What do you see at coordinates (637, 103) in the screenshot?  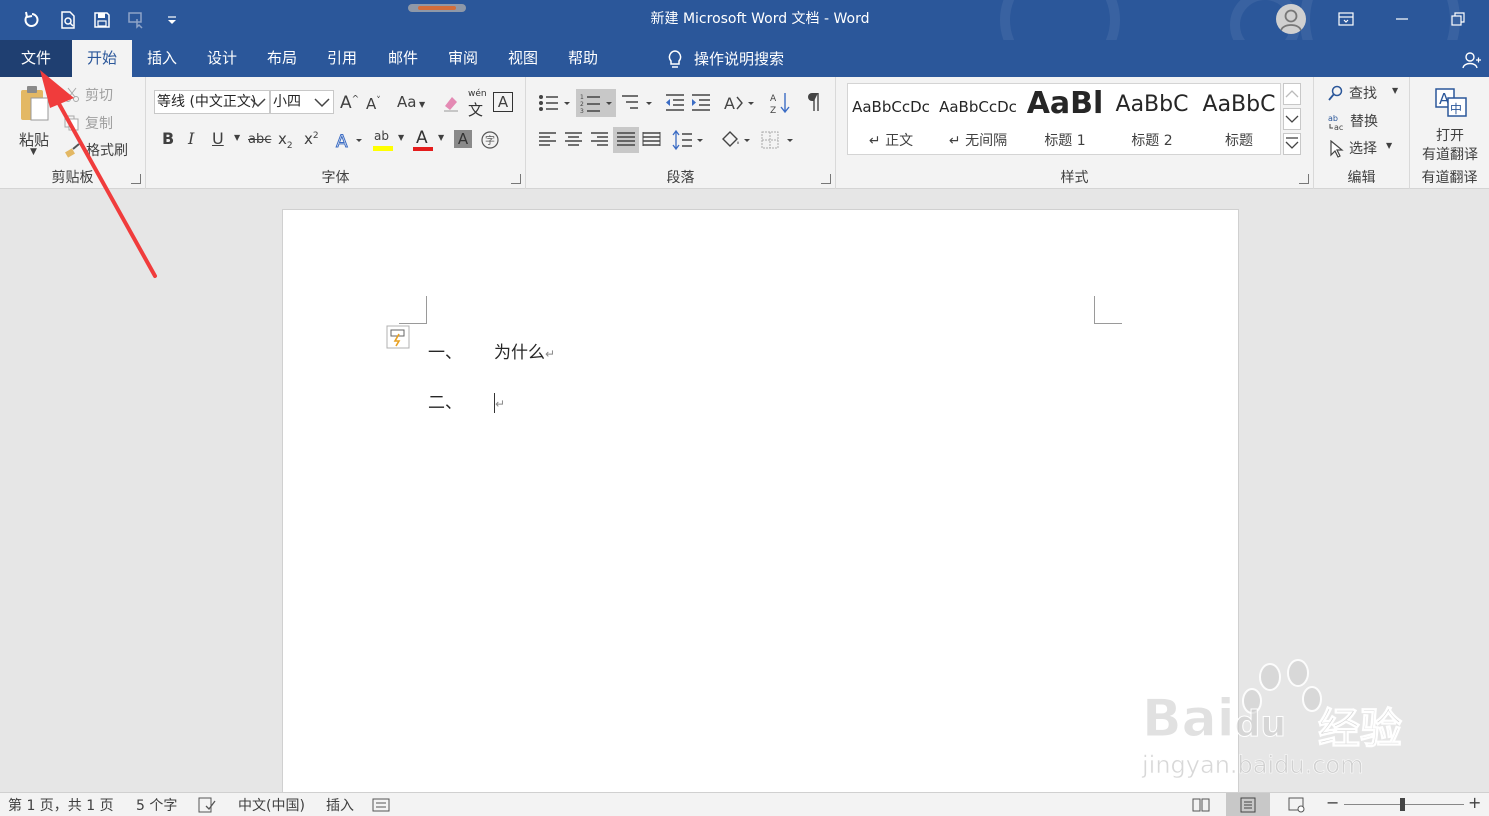 I see `multilevel-list-icon` at bounding box center [637, 103].